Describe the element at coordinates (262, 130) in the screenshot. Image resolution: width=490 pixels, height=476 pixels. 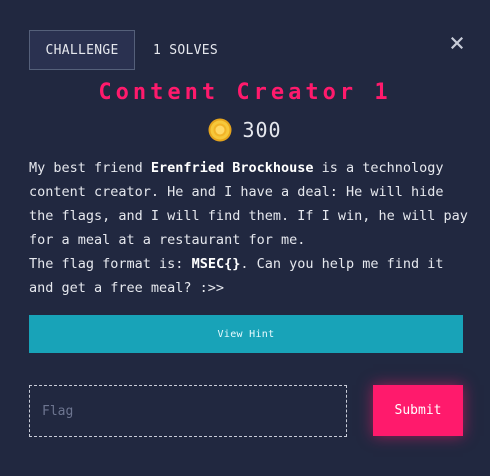
I see `points-value: 300` at that location.